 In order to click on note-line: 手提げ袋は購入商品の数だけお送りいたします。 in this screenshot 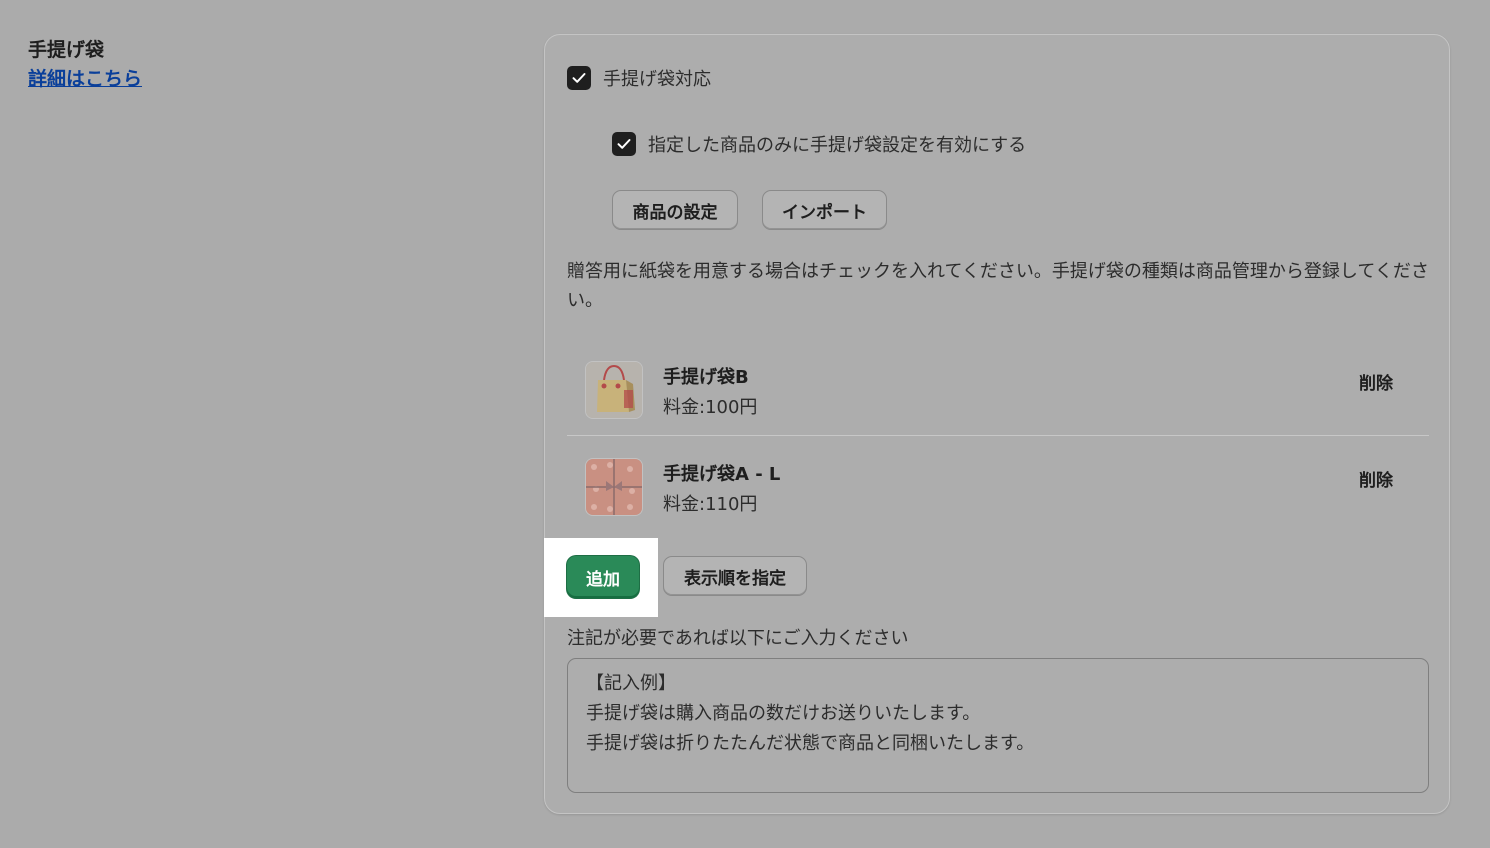, I will do `click(783, 713)`.